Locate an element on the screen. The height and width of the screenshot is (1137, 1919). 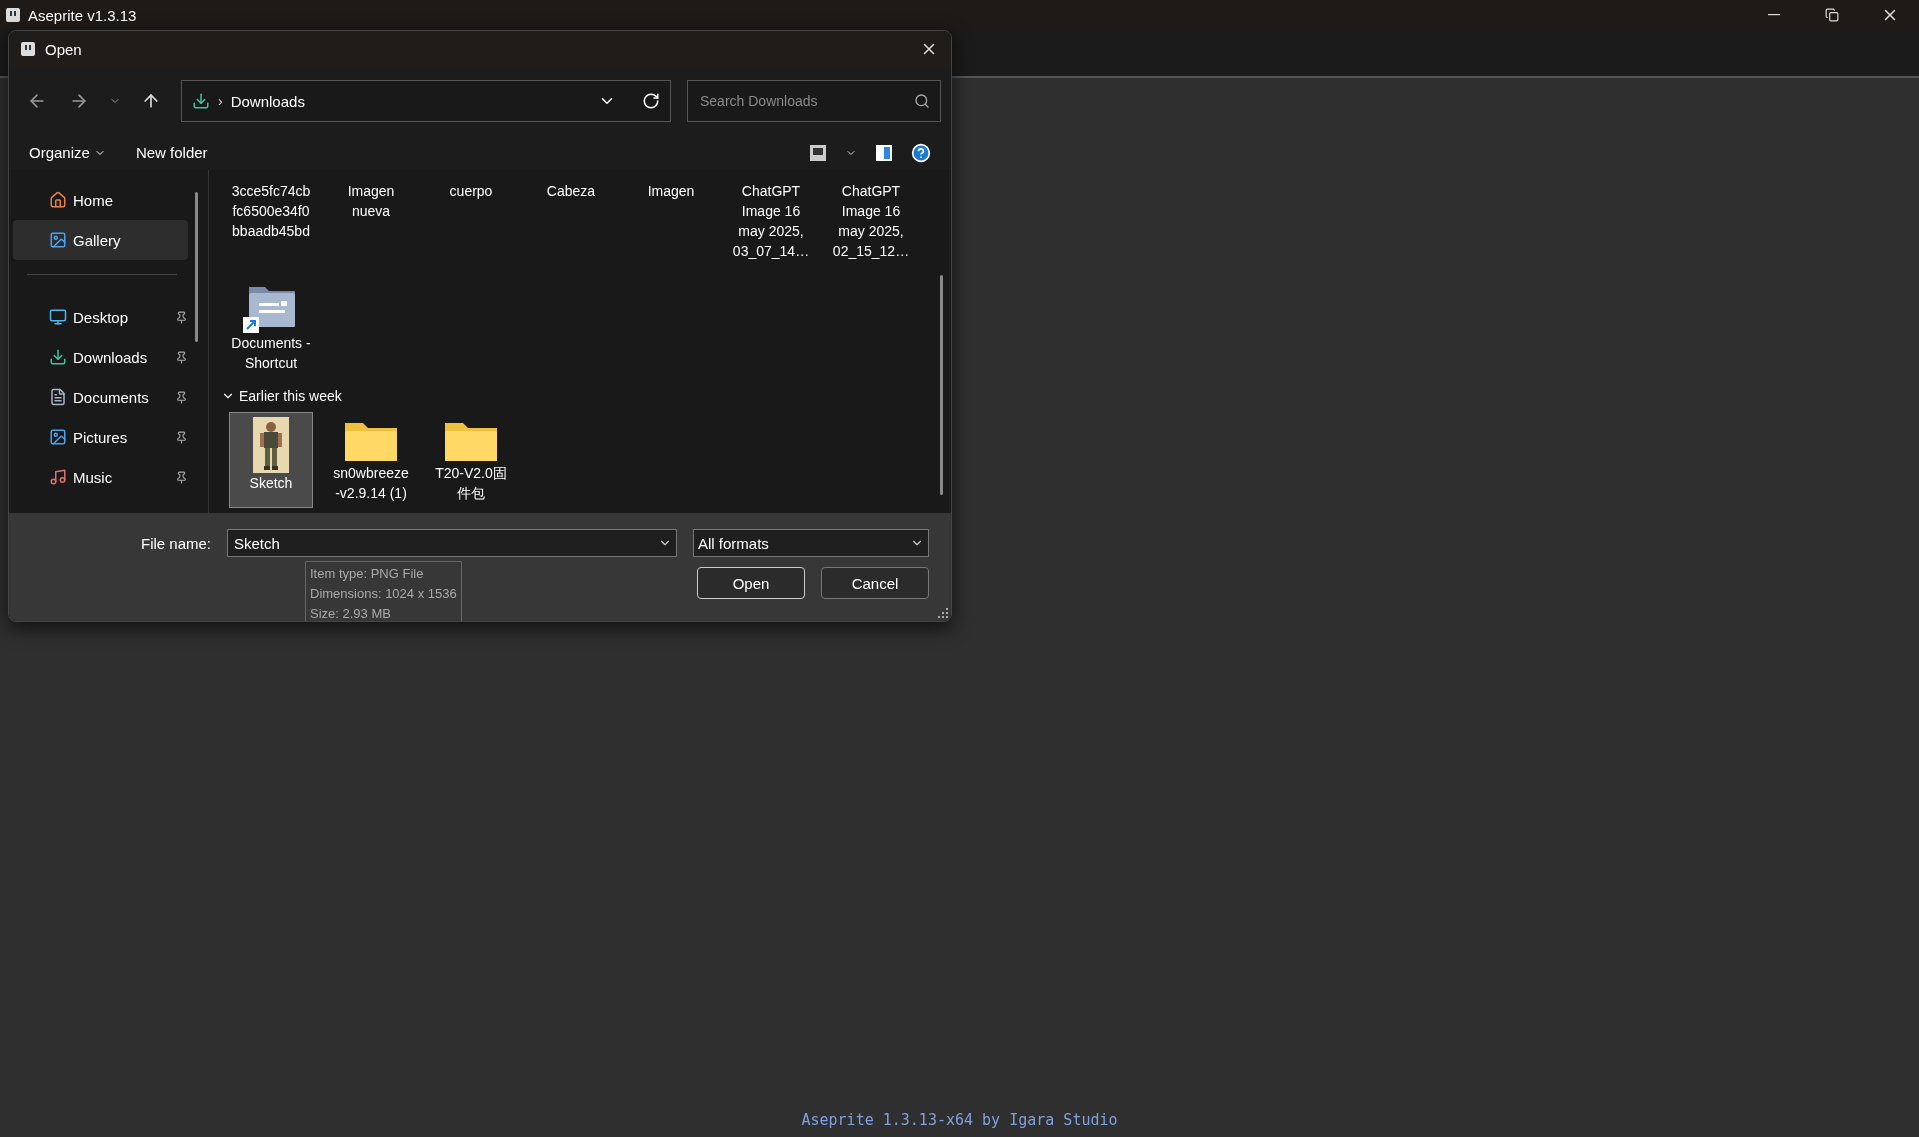
refresh-icon is located at coordinates (651, 101).